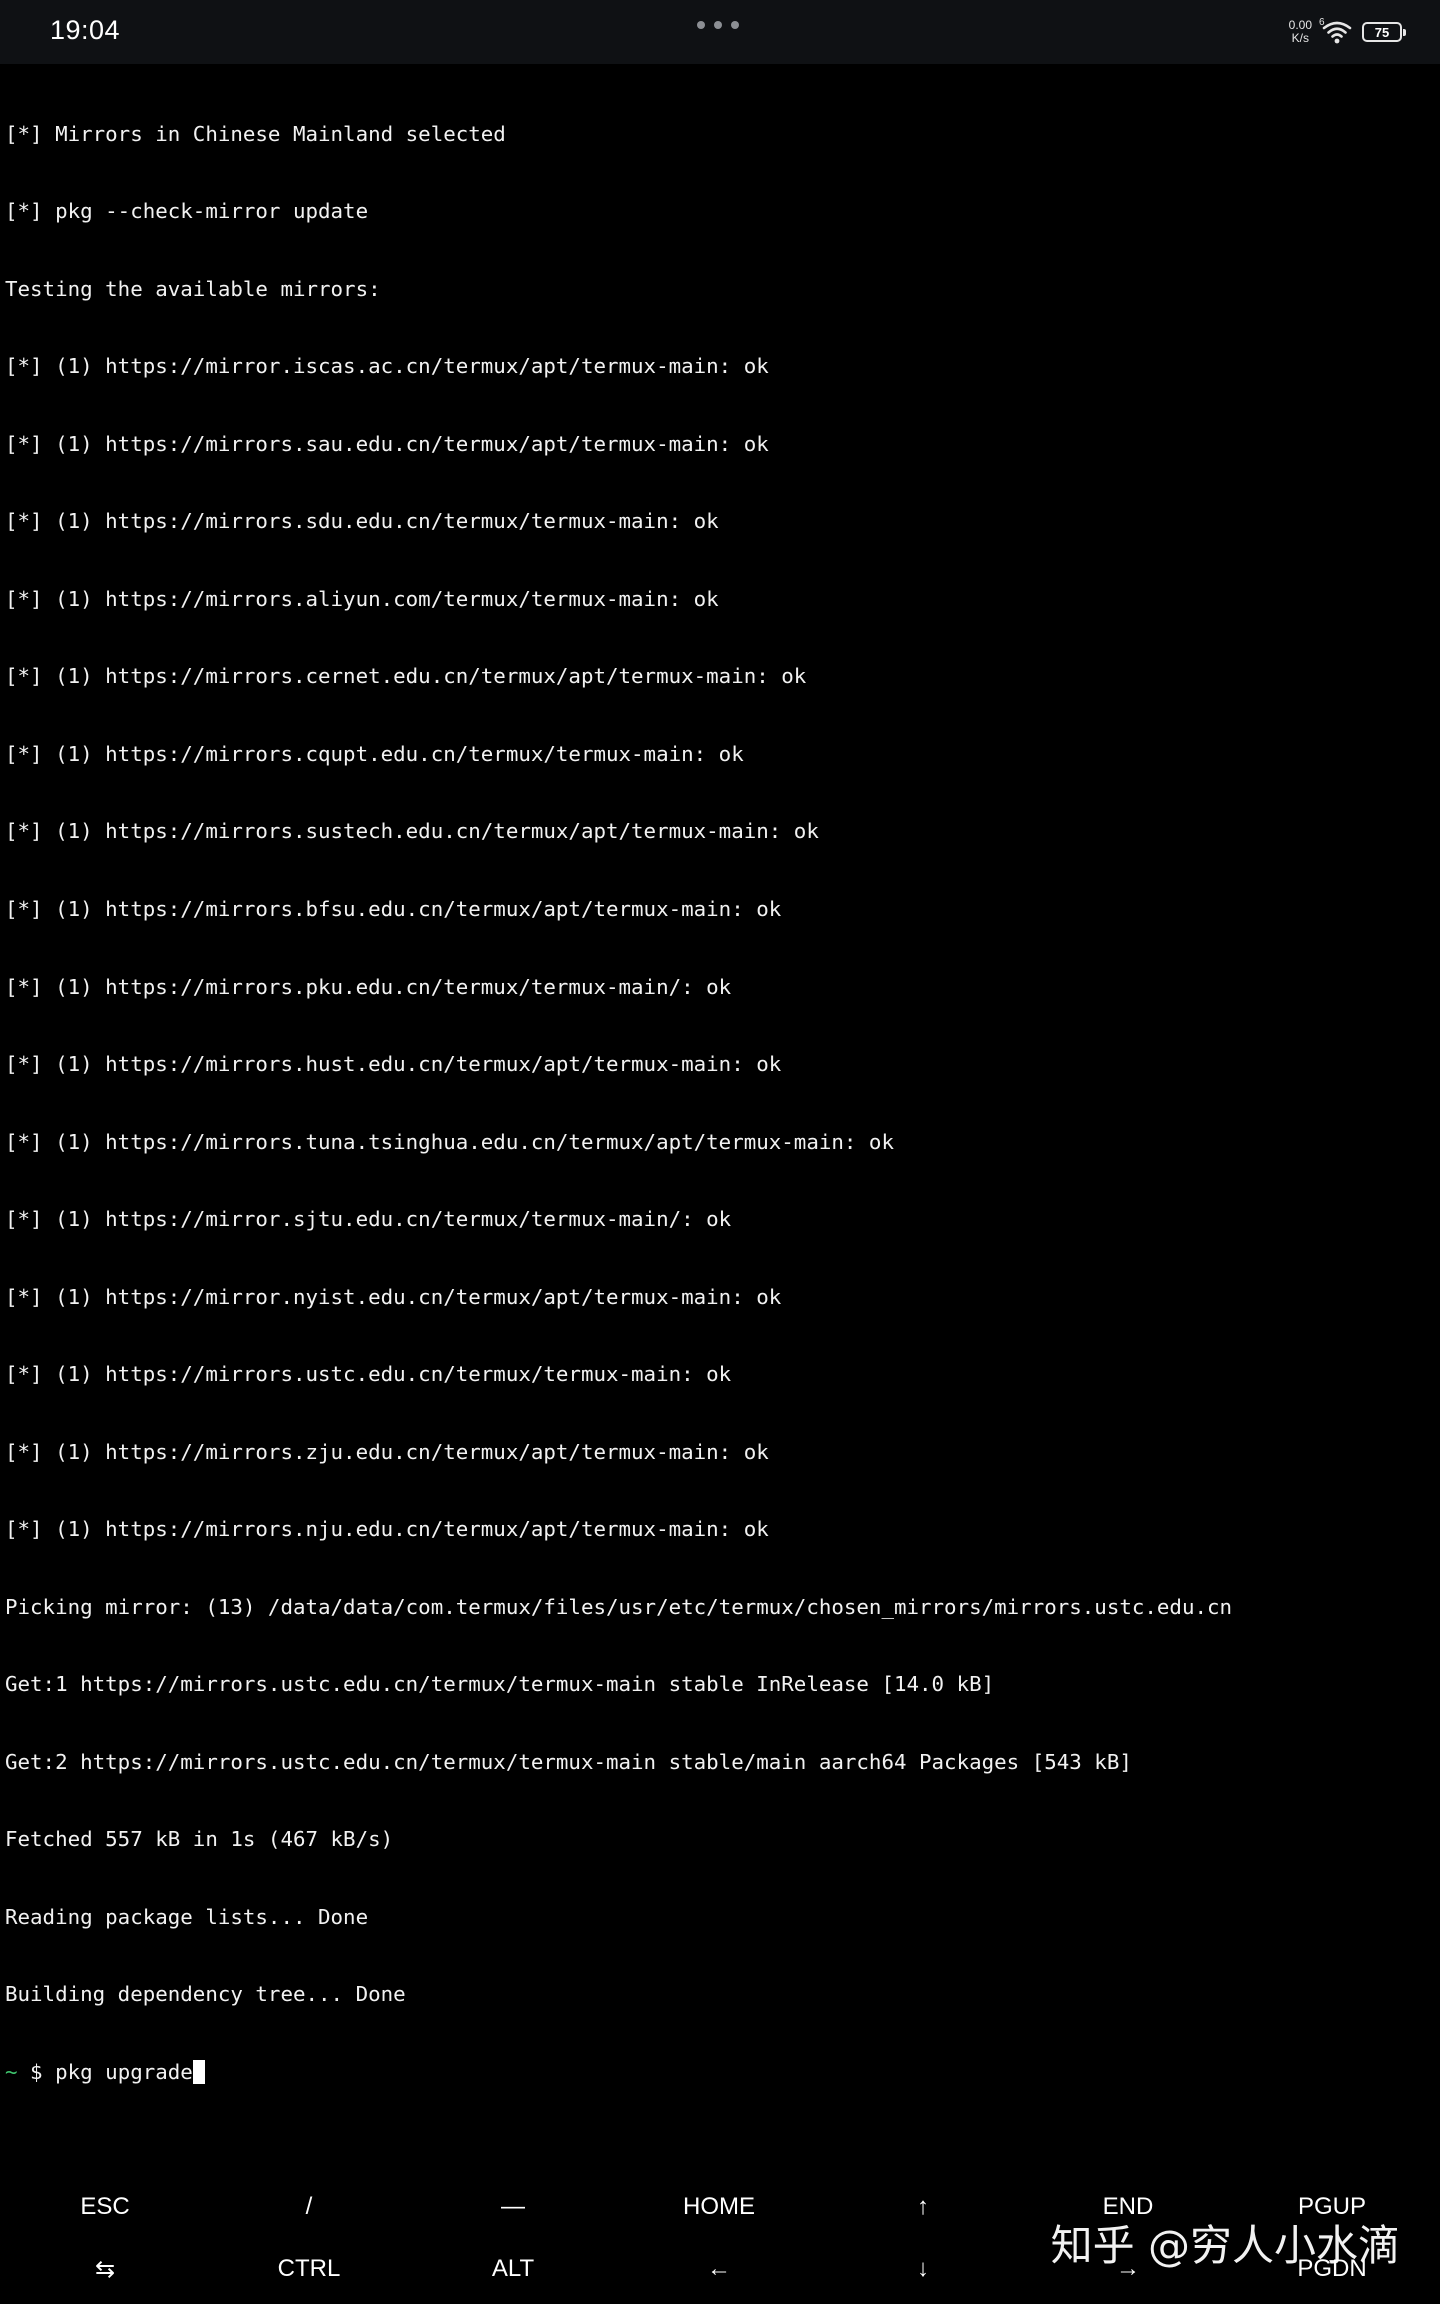 The image size is (1440, 2304). What do you see at coordinates (205, 1994) in the screenshot?
I see `terminal-line: Building dependency tree... Done` at bounding box center [205, 1994].